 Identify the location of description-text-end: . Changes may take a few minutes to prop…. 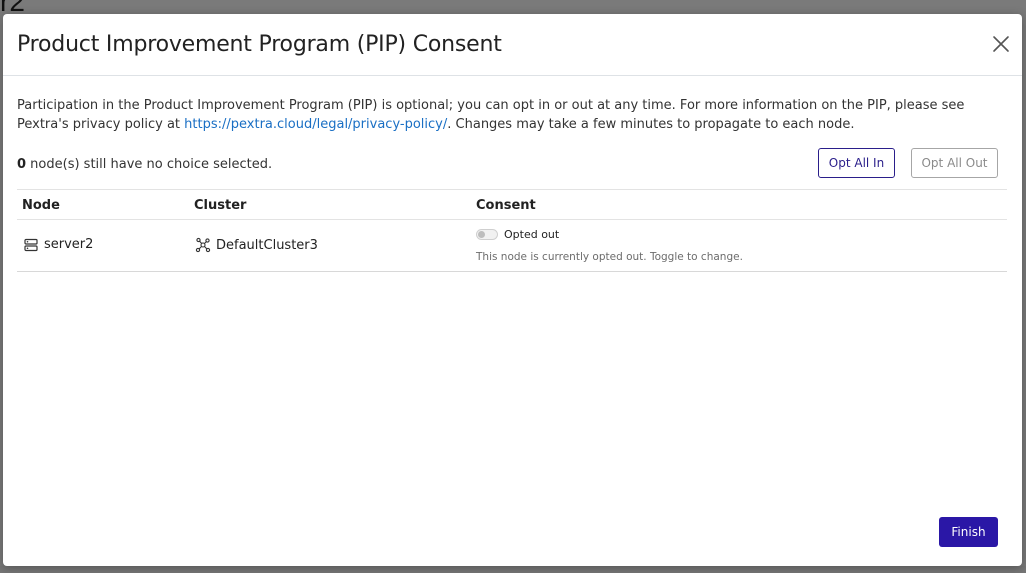
(651, 124).